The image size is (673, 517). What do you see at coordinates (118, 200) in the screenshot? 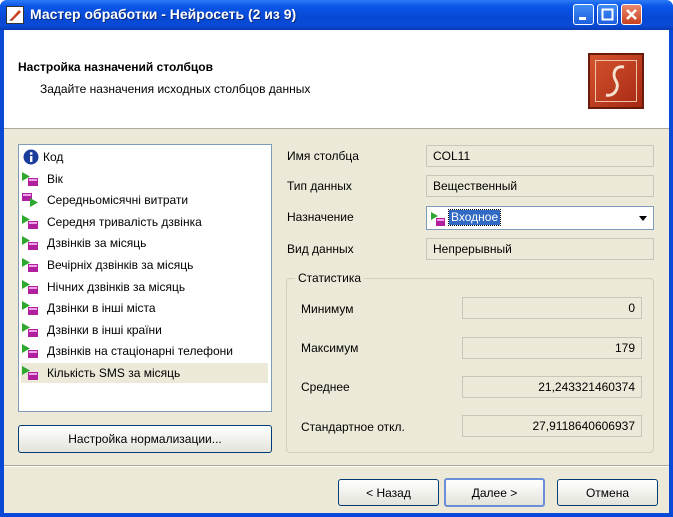
I see `column-list-item-label: Середньомісячні витрати` at bounding box center [118, 200].